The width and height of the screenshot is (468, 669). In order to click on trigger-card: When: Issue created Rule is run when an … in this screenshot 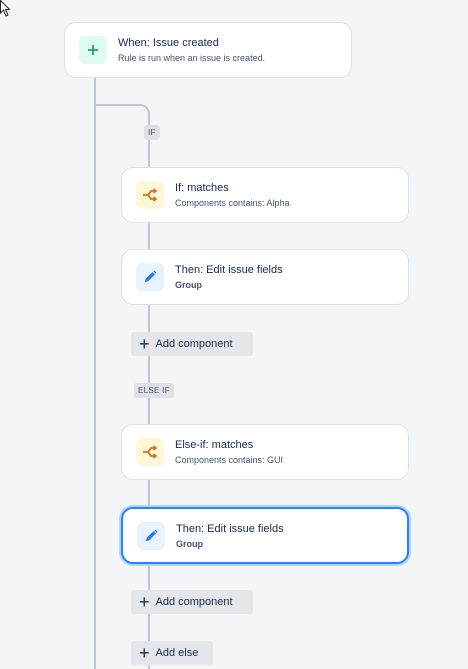, I will do `click(208, 50)`.